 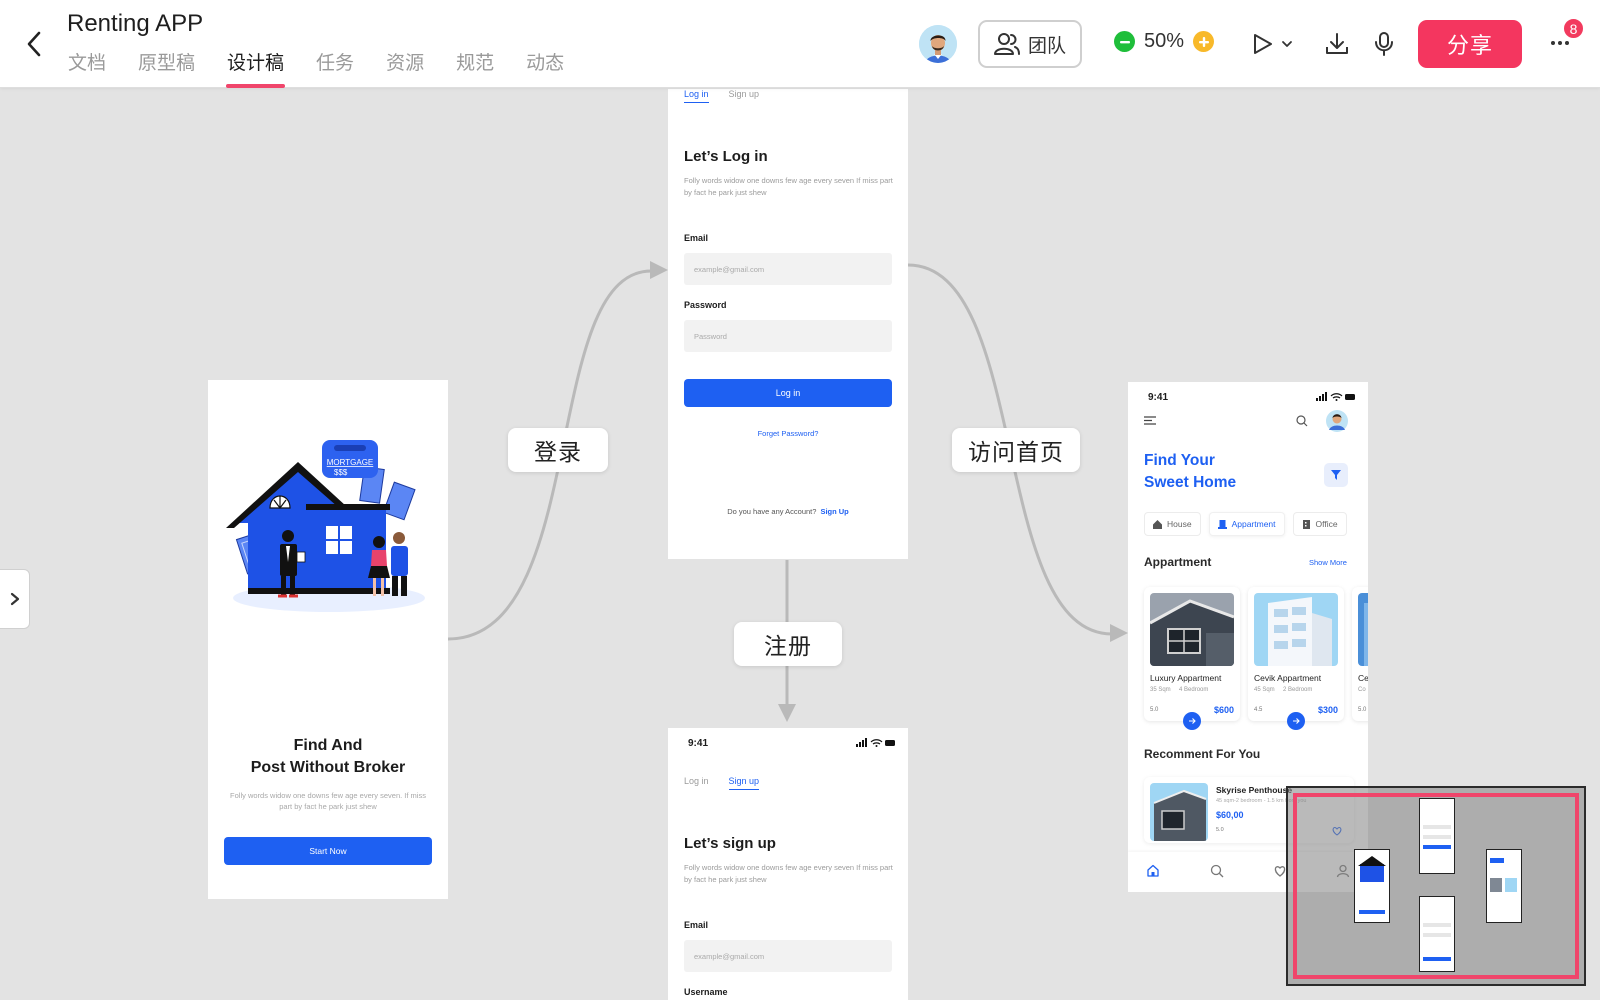 What do you see at coordinates (1119, 633) in the screenshot?
I see `arrowhead-home` at bounding box center [1119, 633].